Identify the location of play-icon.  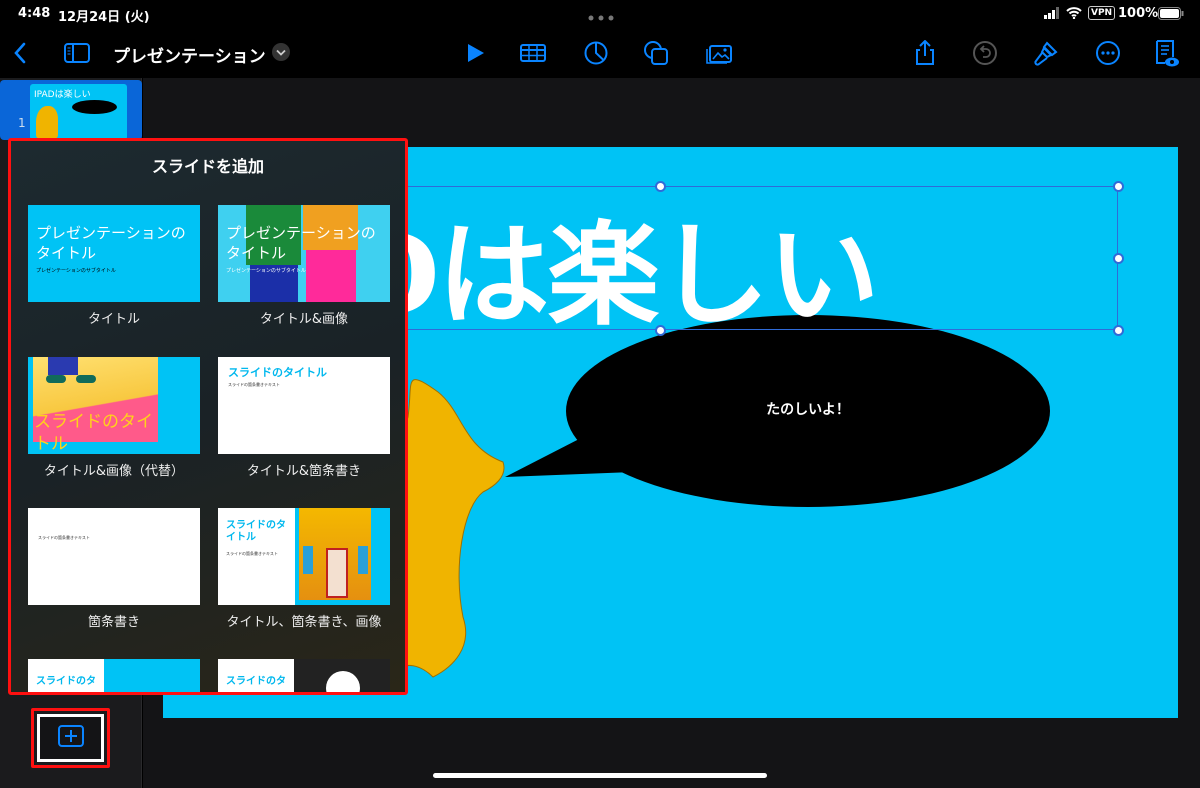
(476, 53).